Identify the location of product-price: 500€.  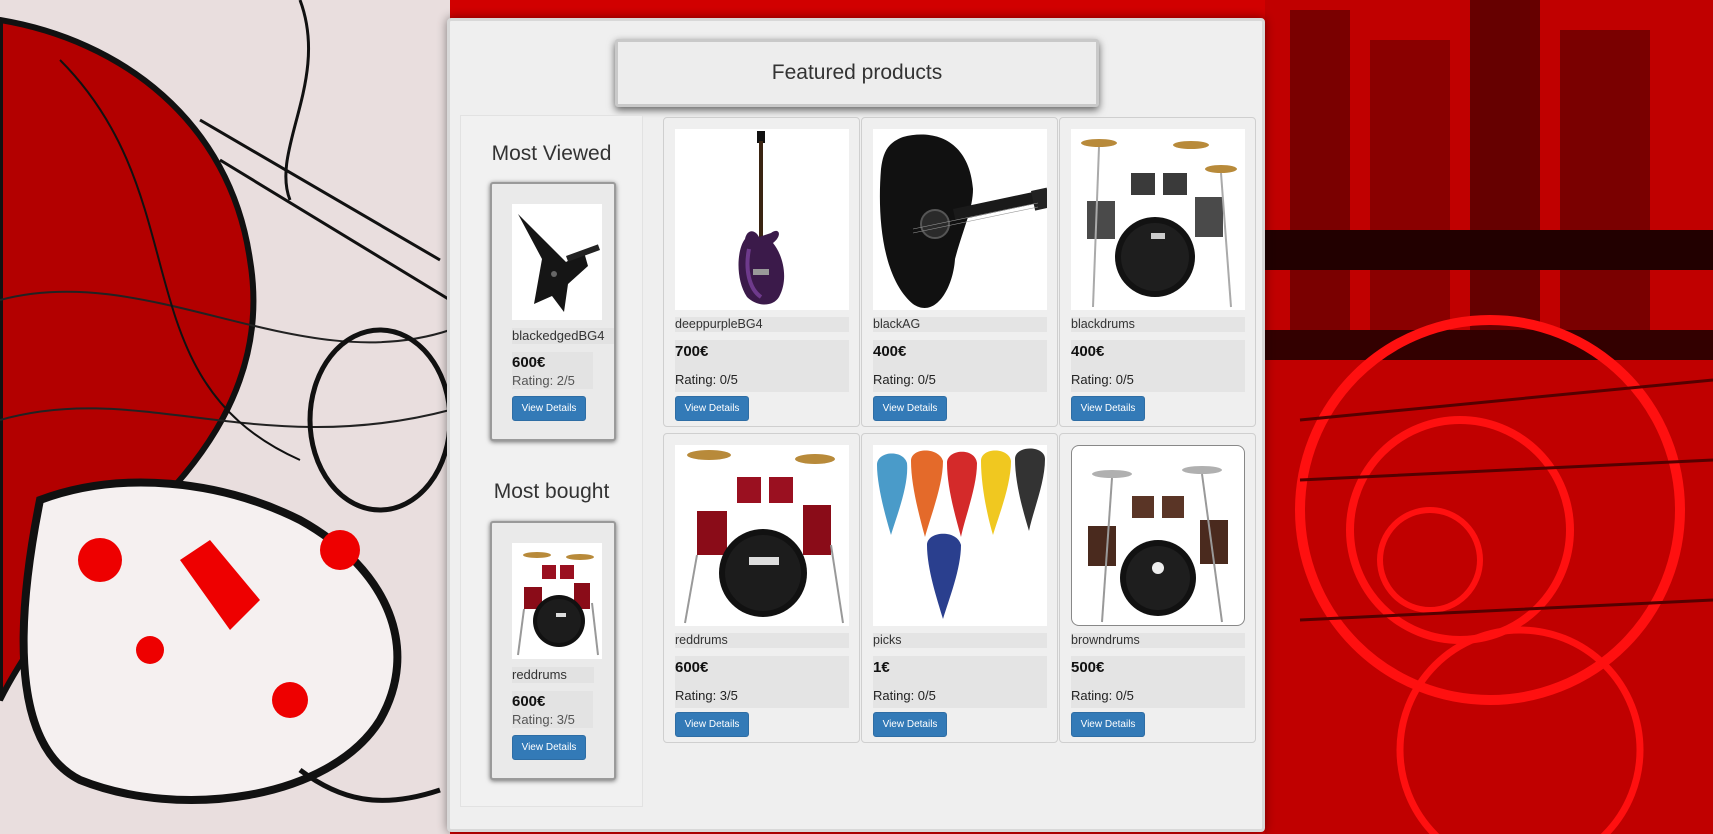
(1088, 667).